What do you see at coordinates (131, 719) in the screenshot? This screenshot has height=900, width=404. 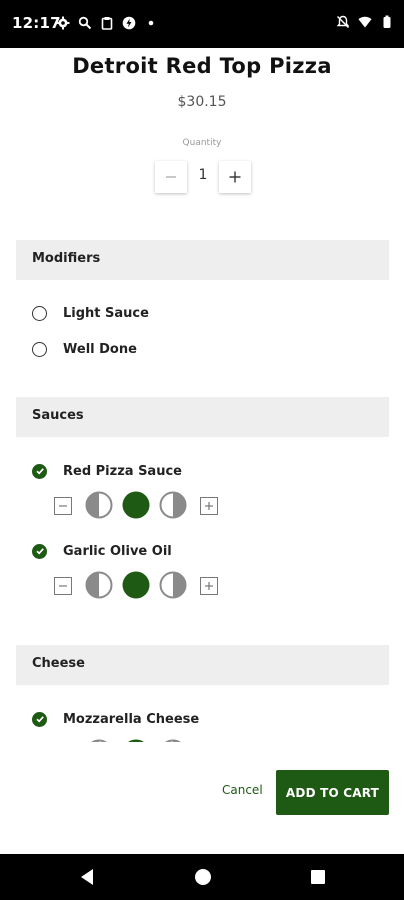 I see `check-label: Mozzarella Cheese` at bounding box center [131, 719].